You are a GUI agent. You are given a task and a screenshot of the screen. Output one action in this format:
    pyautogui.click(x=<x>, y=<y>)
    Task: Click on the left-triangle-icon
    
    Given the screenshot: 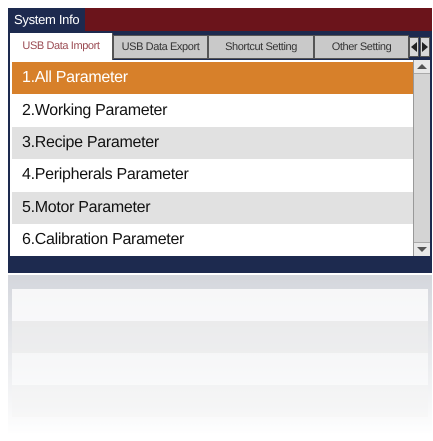 What is the action you would take?
    pyautogui.click(x=414, y=47)
    